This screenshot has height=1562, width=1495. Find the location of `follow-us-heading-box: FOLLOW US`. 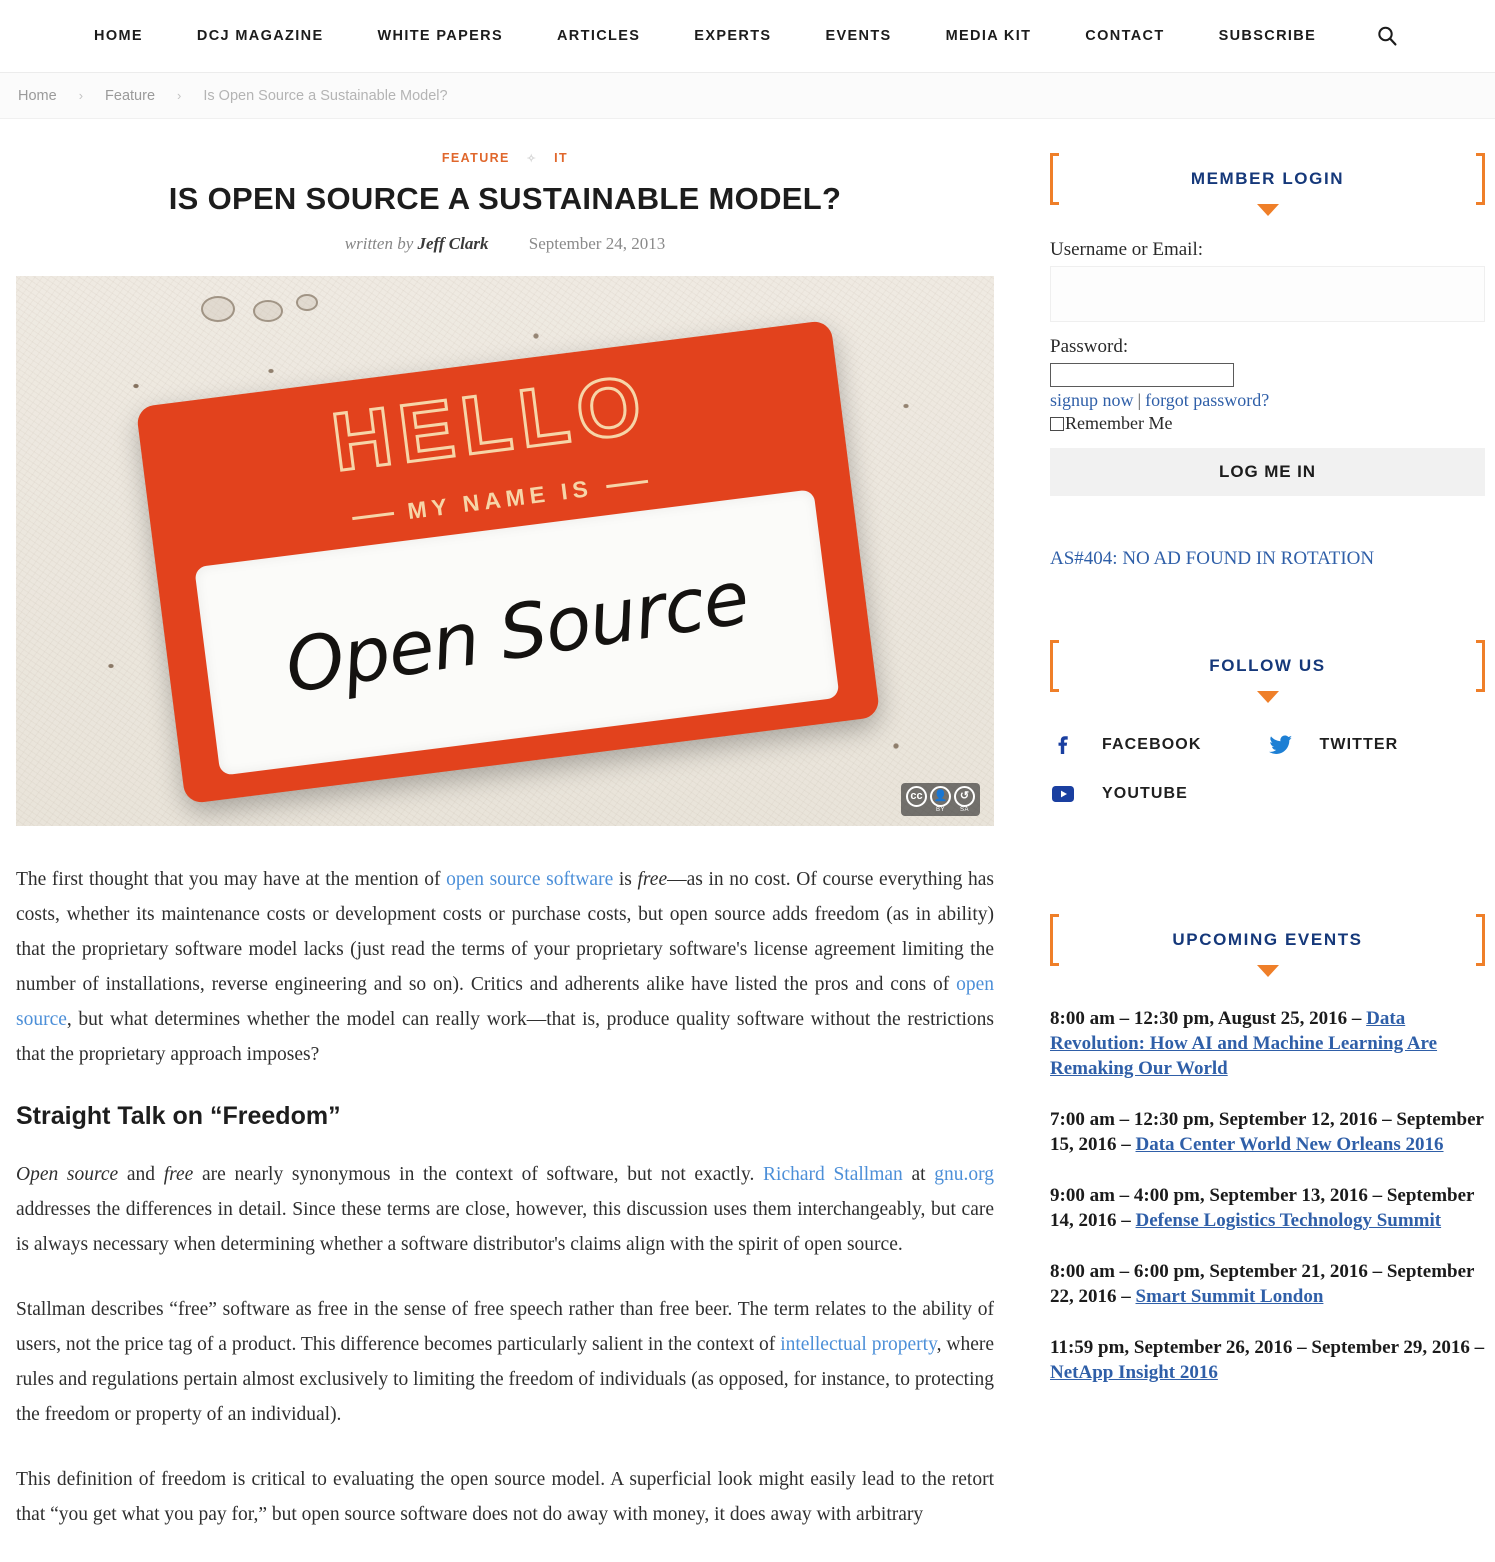

follow-us-heading-box: FOLLOW US is located at coordinates (1267, 666).